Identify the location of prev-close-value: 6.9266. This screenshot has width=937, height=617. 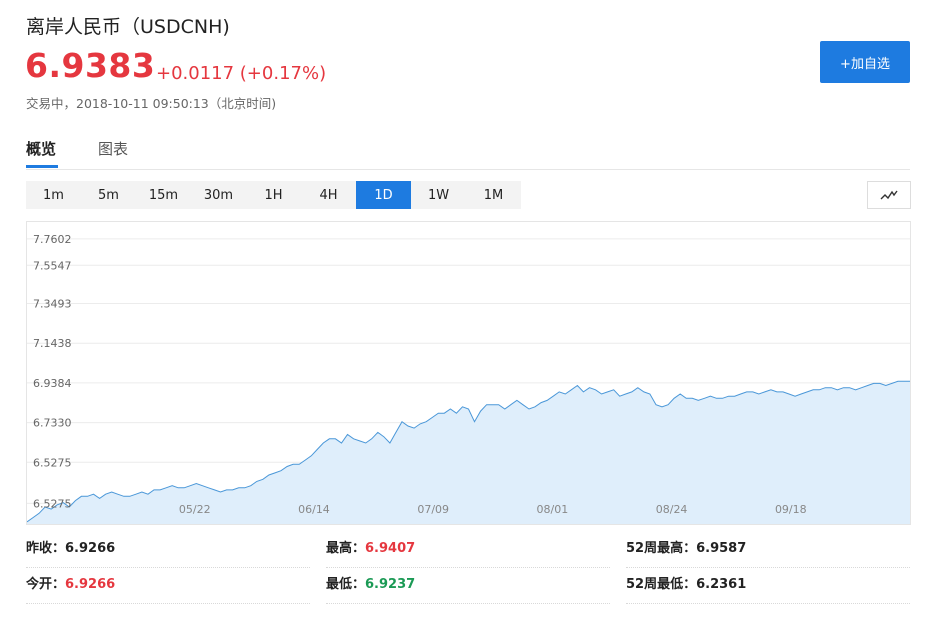
(90, 548).